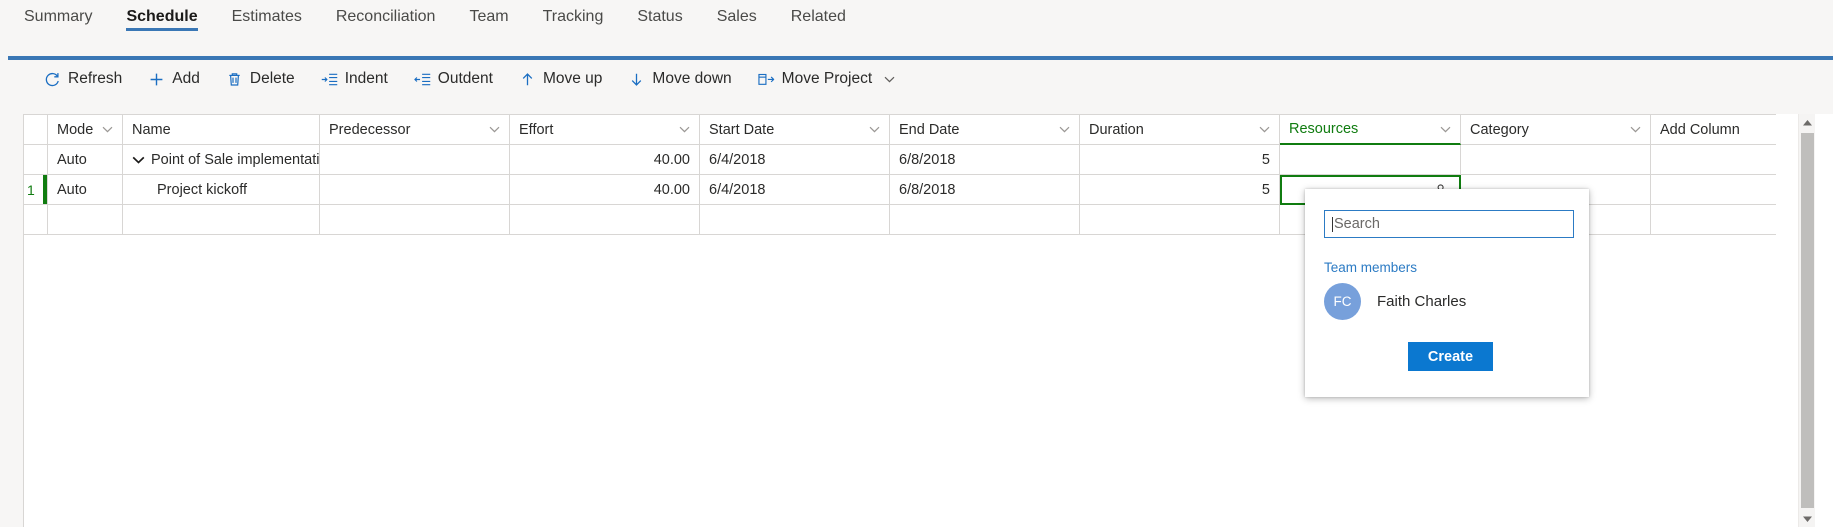 This screenshot has height=527, width=1833. What do you see at coordinates (927, 189) in the screenshot?
I see `cell-value: 6/8/2018` at bounding box center [927, 189].